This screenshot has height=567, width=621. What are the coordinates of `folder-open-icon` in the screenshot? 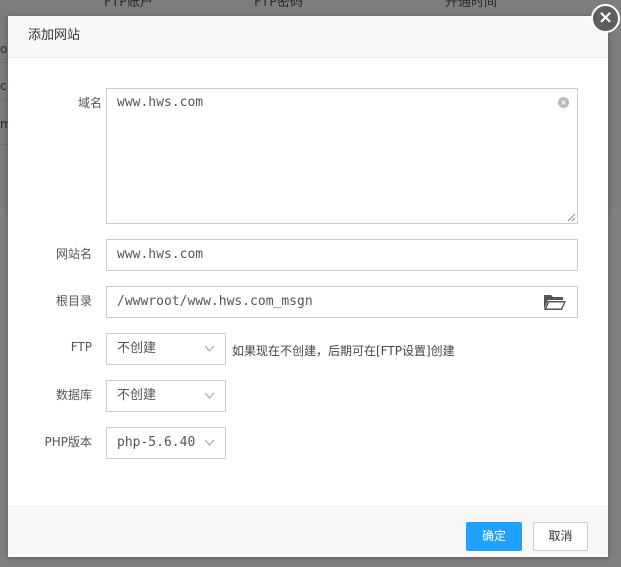 It's located at (555, 302).